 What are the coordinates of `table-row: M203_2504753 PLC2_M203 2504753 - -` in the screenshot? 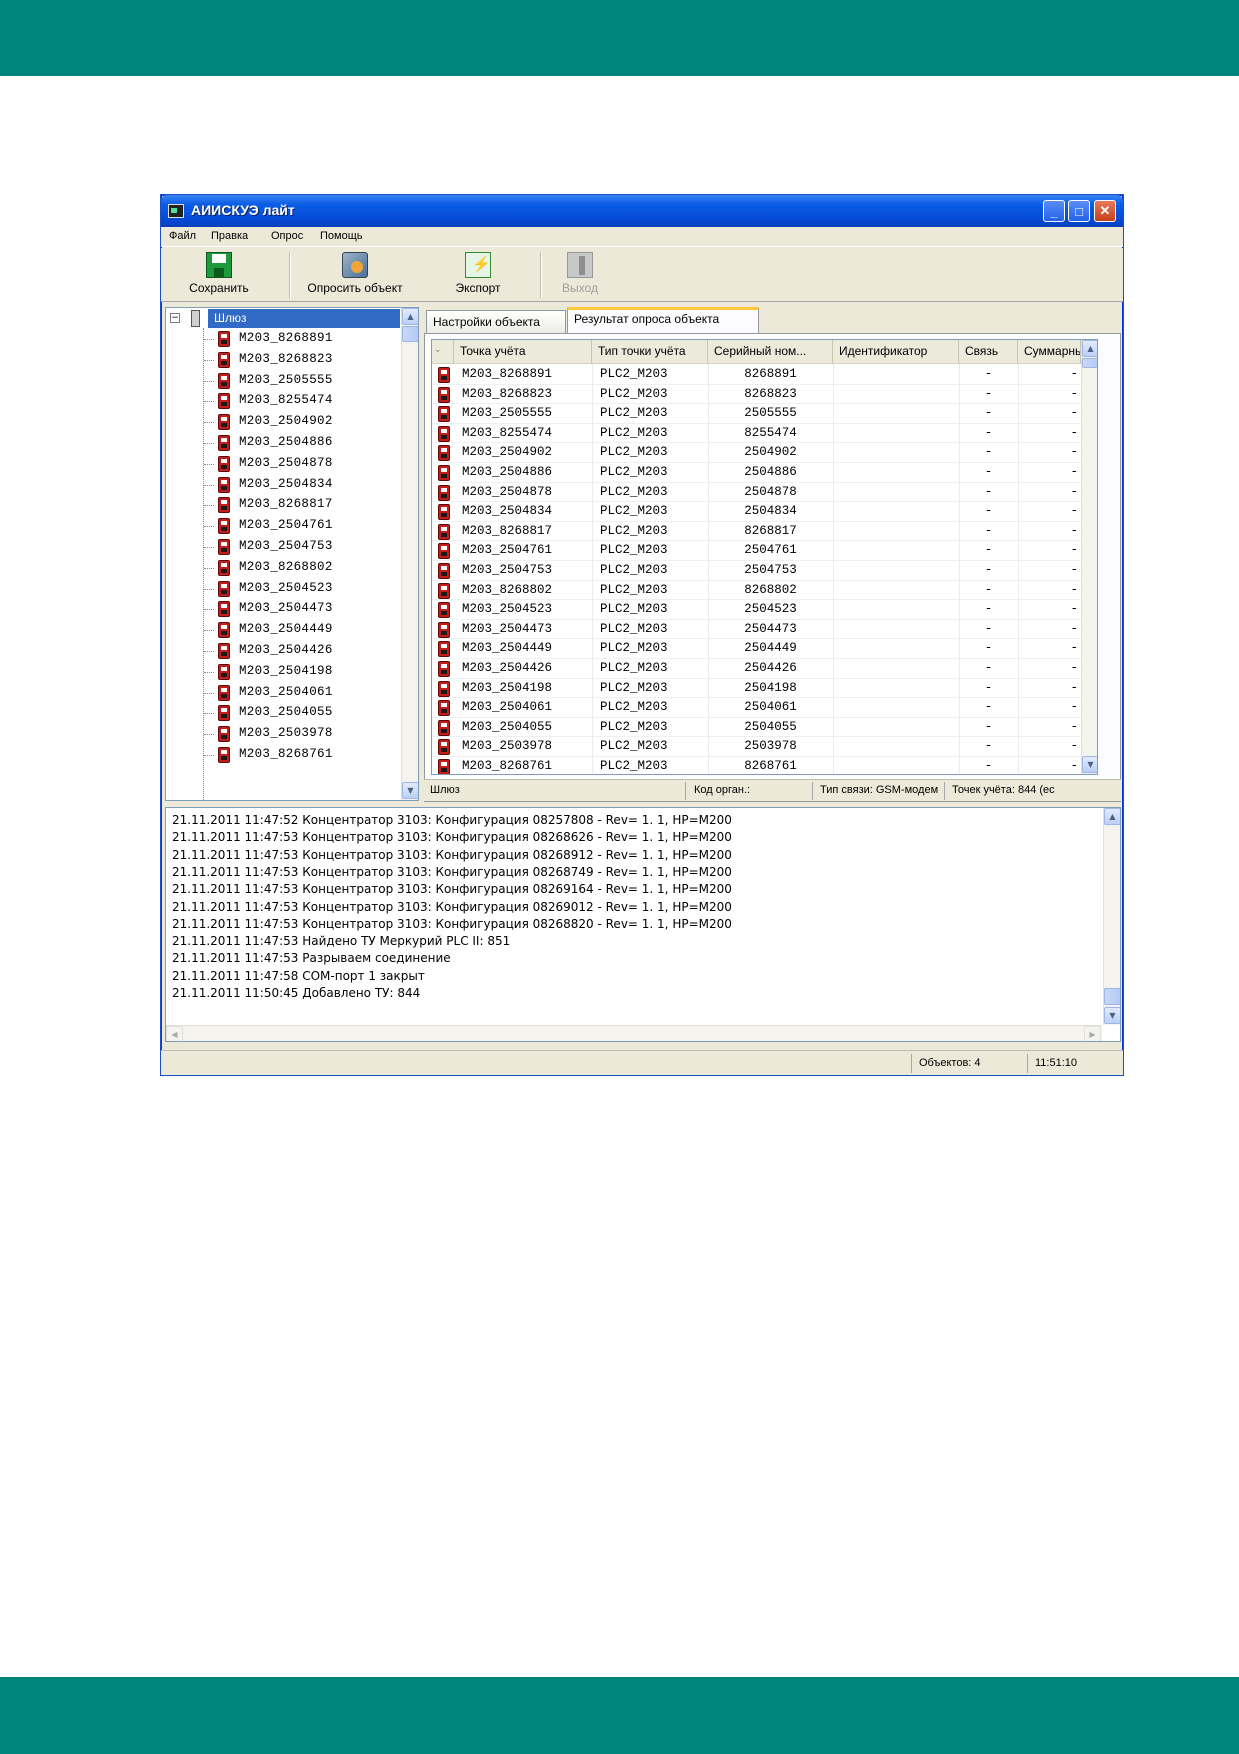 It's located at (764, 571).